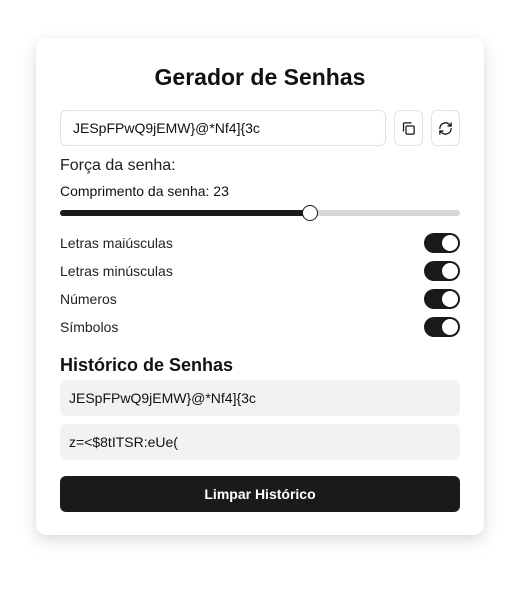 This screenshot has height=597, width=521. I want to click on regenerate-button, so click(445, 128).